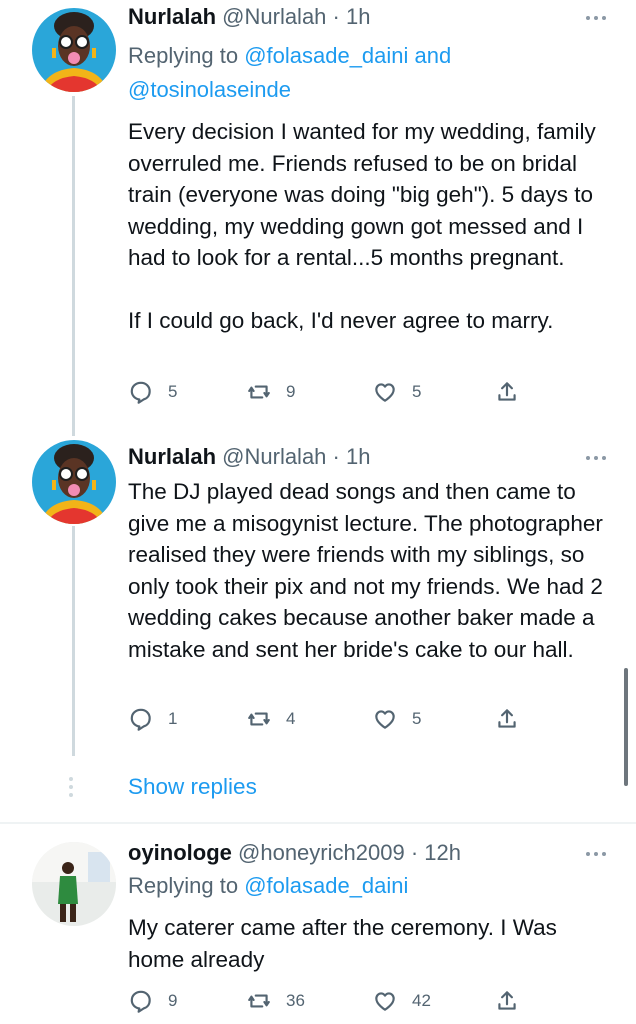 The height and width of the screenshot is (1024, 636). I want to click on replying-to: Replying to @folasade_daini and, so click(289, 56).